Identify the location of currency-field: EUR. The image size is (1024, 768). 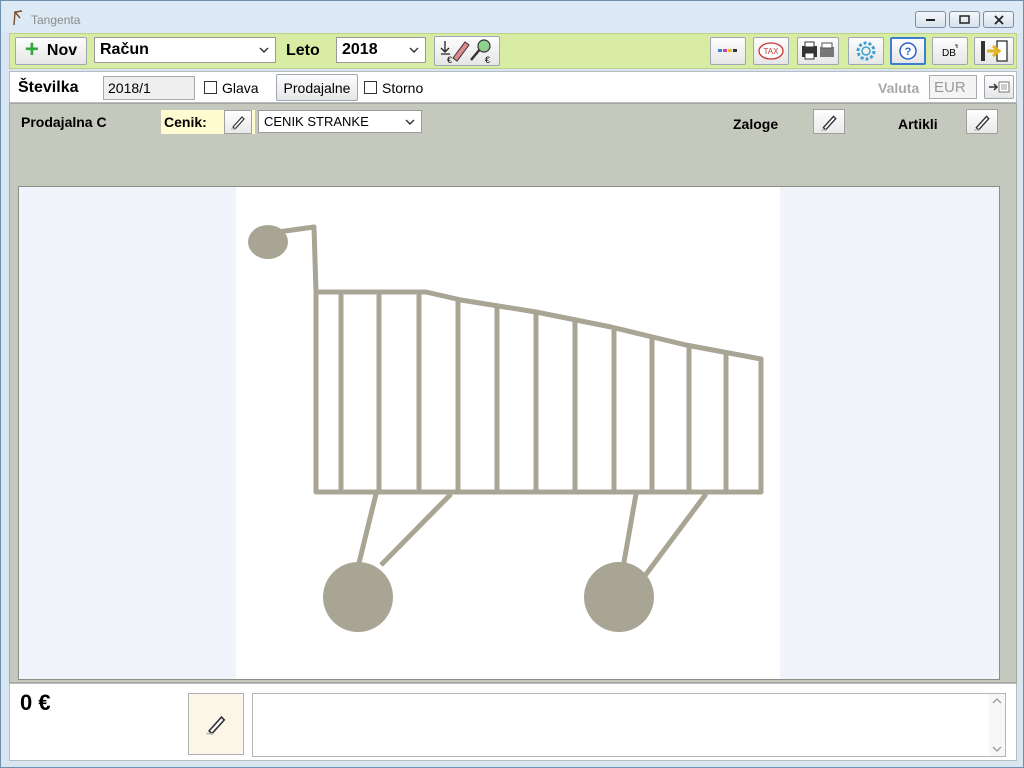
(953, 87).